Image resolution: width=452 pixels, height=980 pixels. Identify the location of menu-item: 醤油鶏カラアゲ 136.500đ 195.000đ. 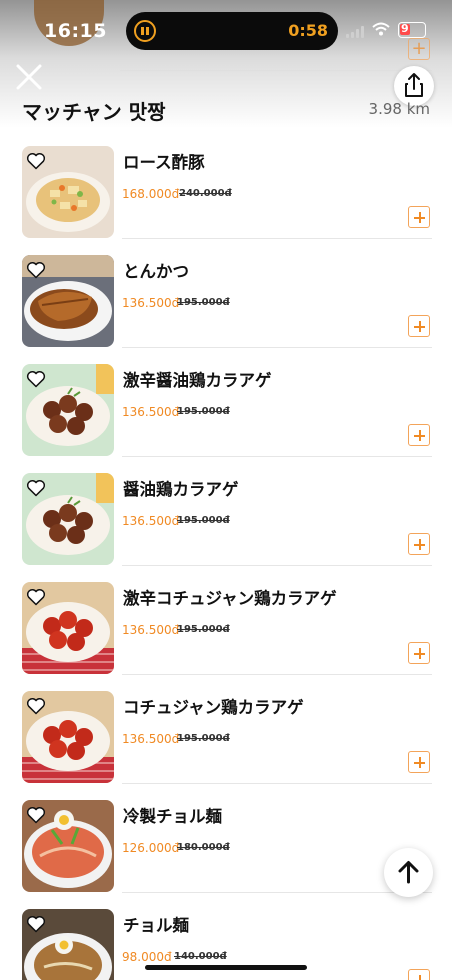
(226, 517).